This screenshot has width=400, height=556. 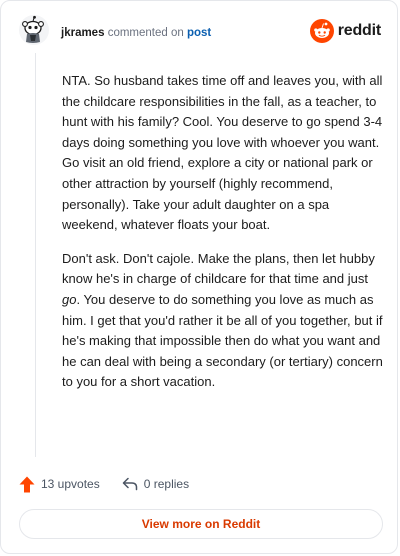 I want to click on post-link: post, so click(x=199, y=33).